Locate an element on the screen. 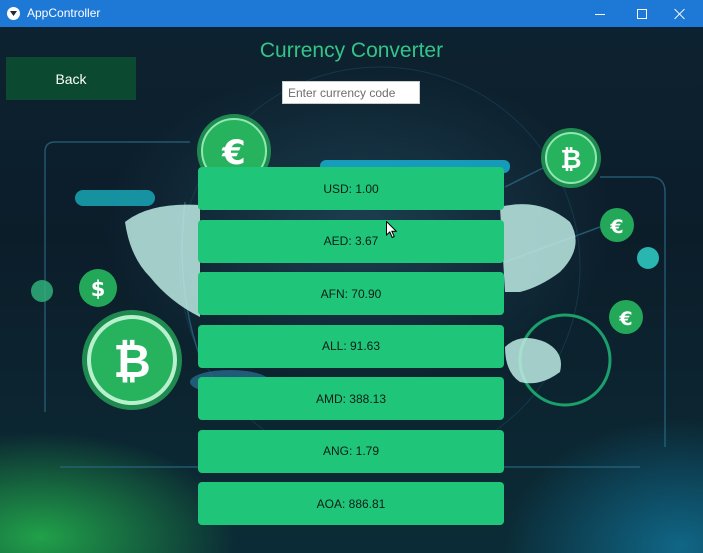 This screenshot has height=553, width=703. minimize-icon is located at coordinates (600, 14).